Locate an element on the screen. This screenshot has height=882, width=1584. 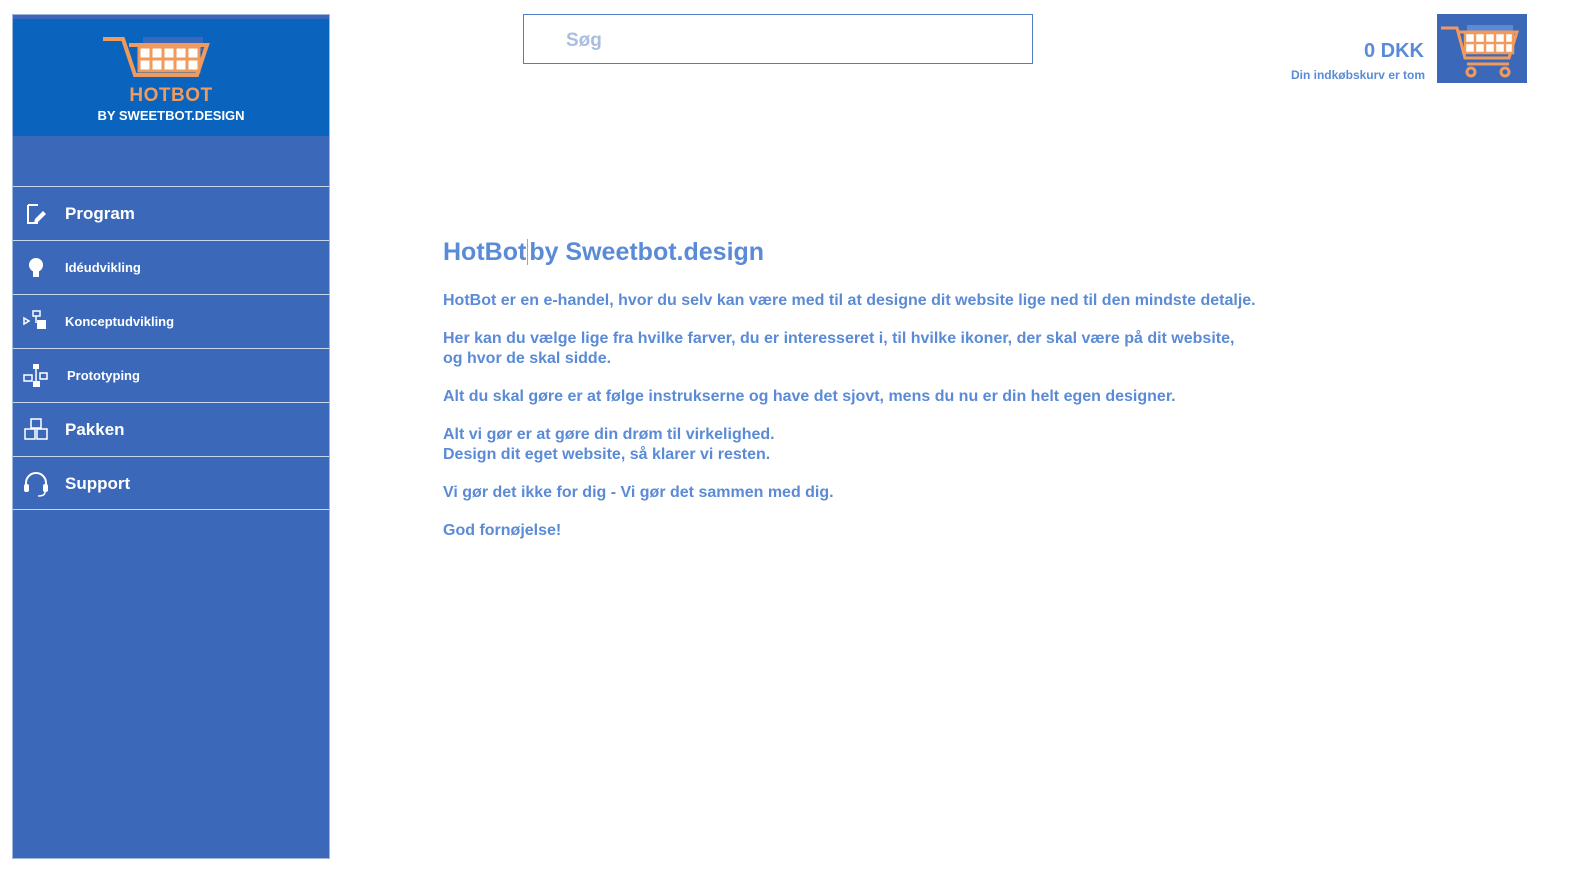
sidebar-item-label: Konceptudvikling is located at coordinates (120, 321).